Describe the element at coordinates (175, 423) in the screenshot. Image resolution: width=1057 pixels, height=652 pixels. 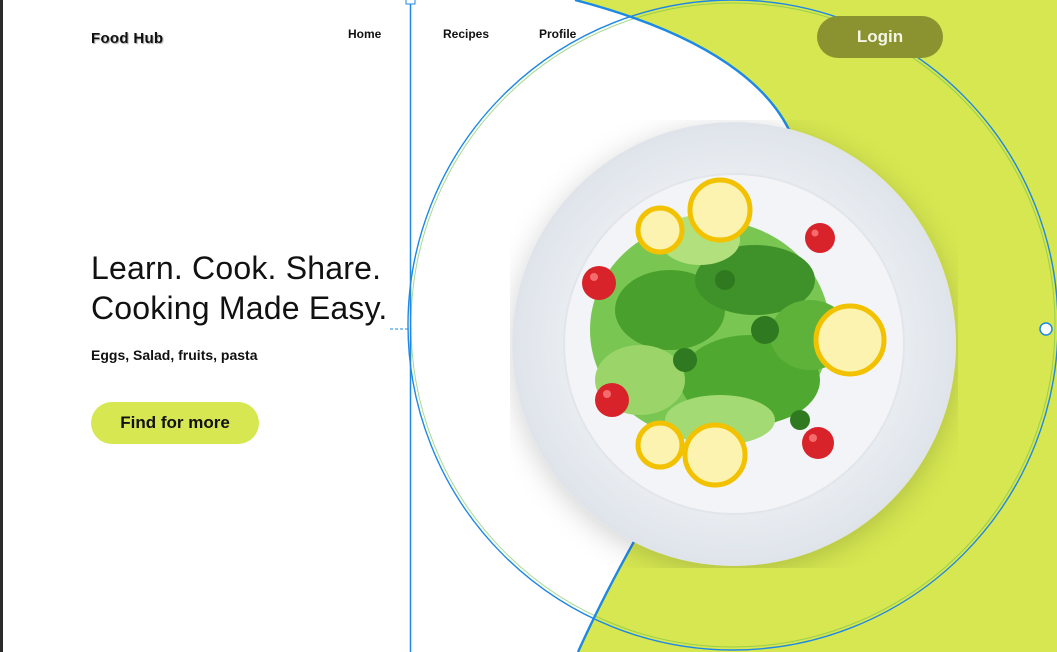
I see `find-more-button: Find for more` at that location.